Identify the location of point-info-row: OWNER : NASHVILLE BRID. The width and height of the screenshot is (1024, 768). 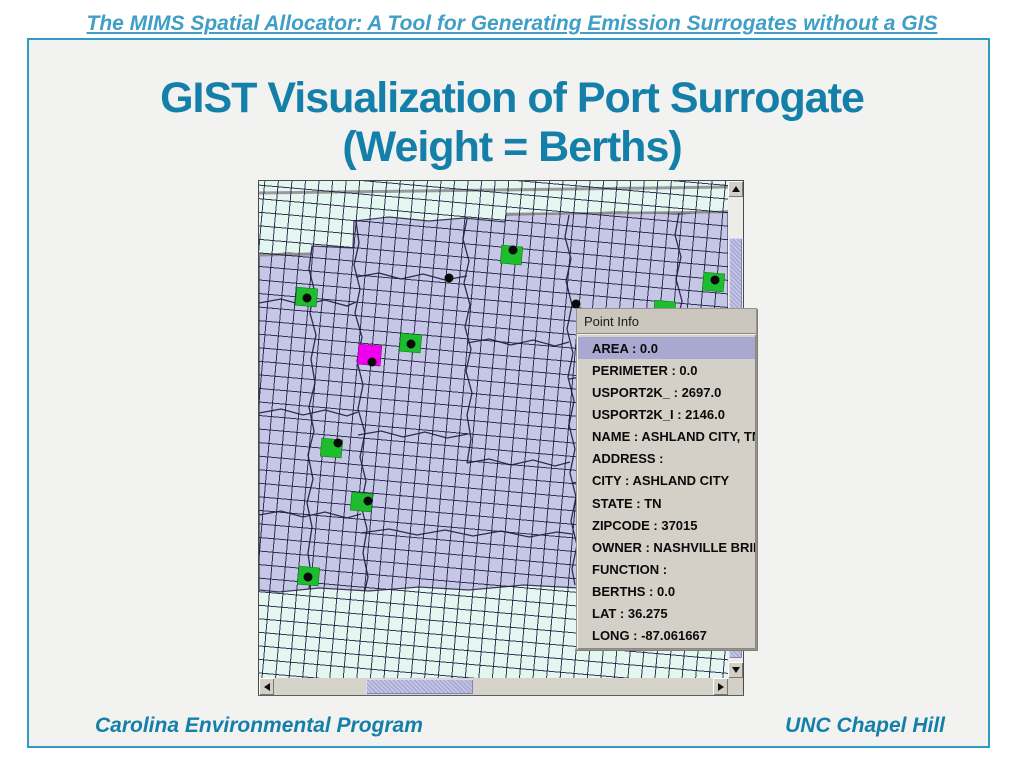
(666, 547).